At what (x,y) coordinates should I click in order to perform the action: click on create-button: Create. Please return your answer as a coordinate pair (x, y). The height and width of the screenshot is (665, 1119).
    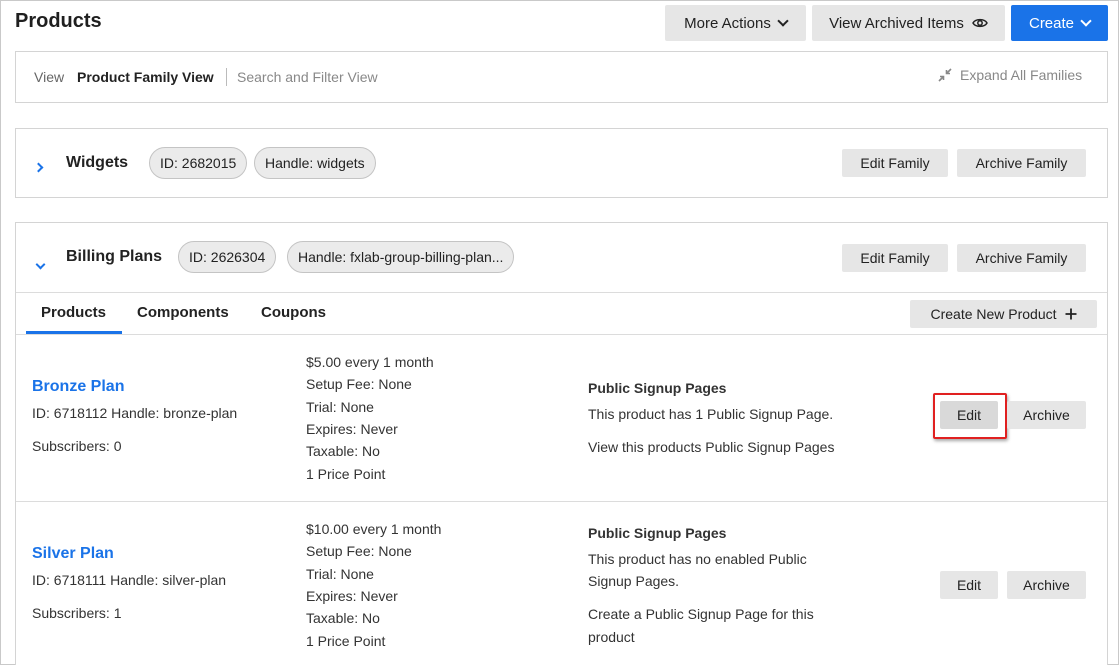
    Looking at the image, I should click on (1059, 23).